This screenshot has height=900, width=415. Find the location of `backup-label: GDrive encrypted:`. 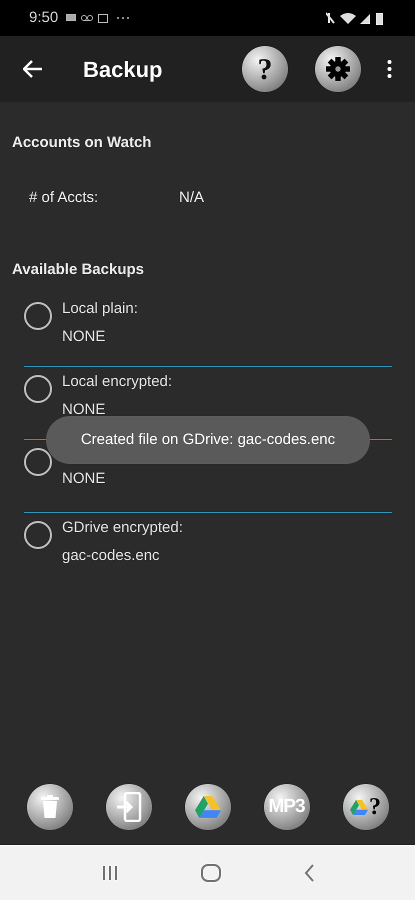

backup-label: GDrive encrypted: is located at coordinates (122, 528).